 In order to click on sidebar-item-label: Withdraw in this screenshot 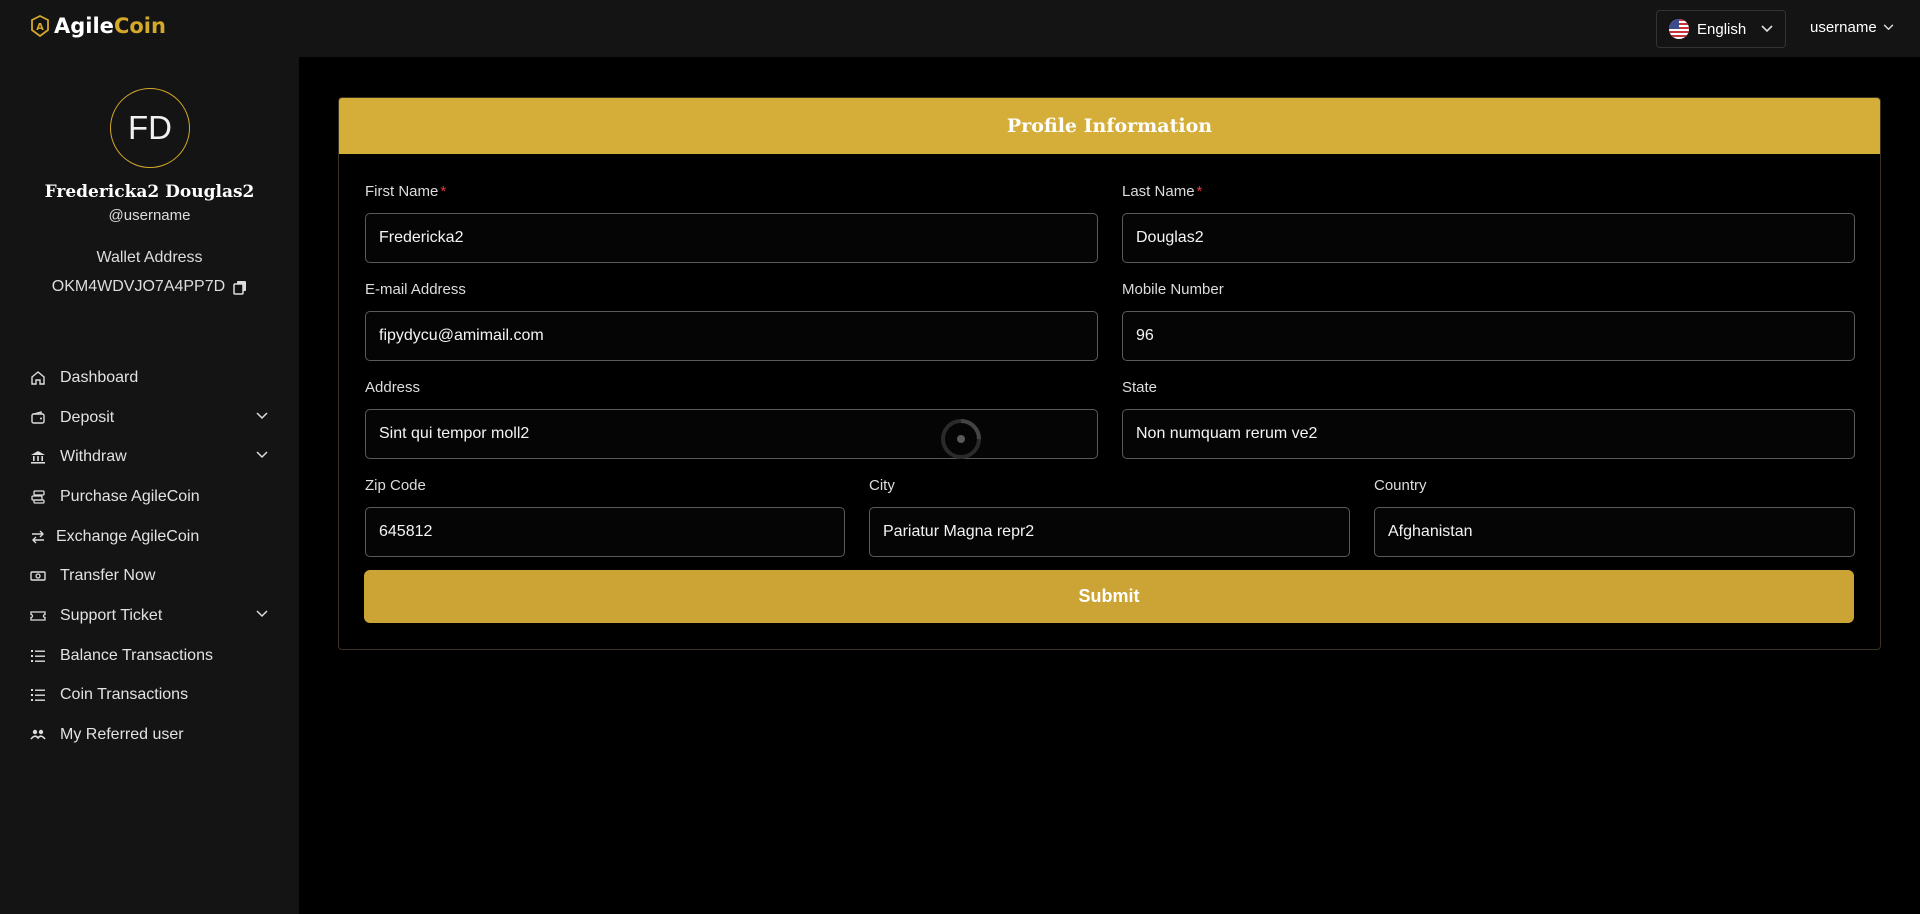, I will do `click(93, 457)`.